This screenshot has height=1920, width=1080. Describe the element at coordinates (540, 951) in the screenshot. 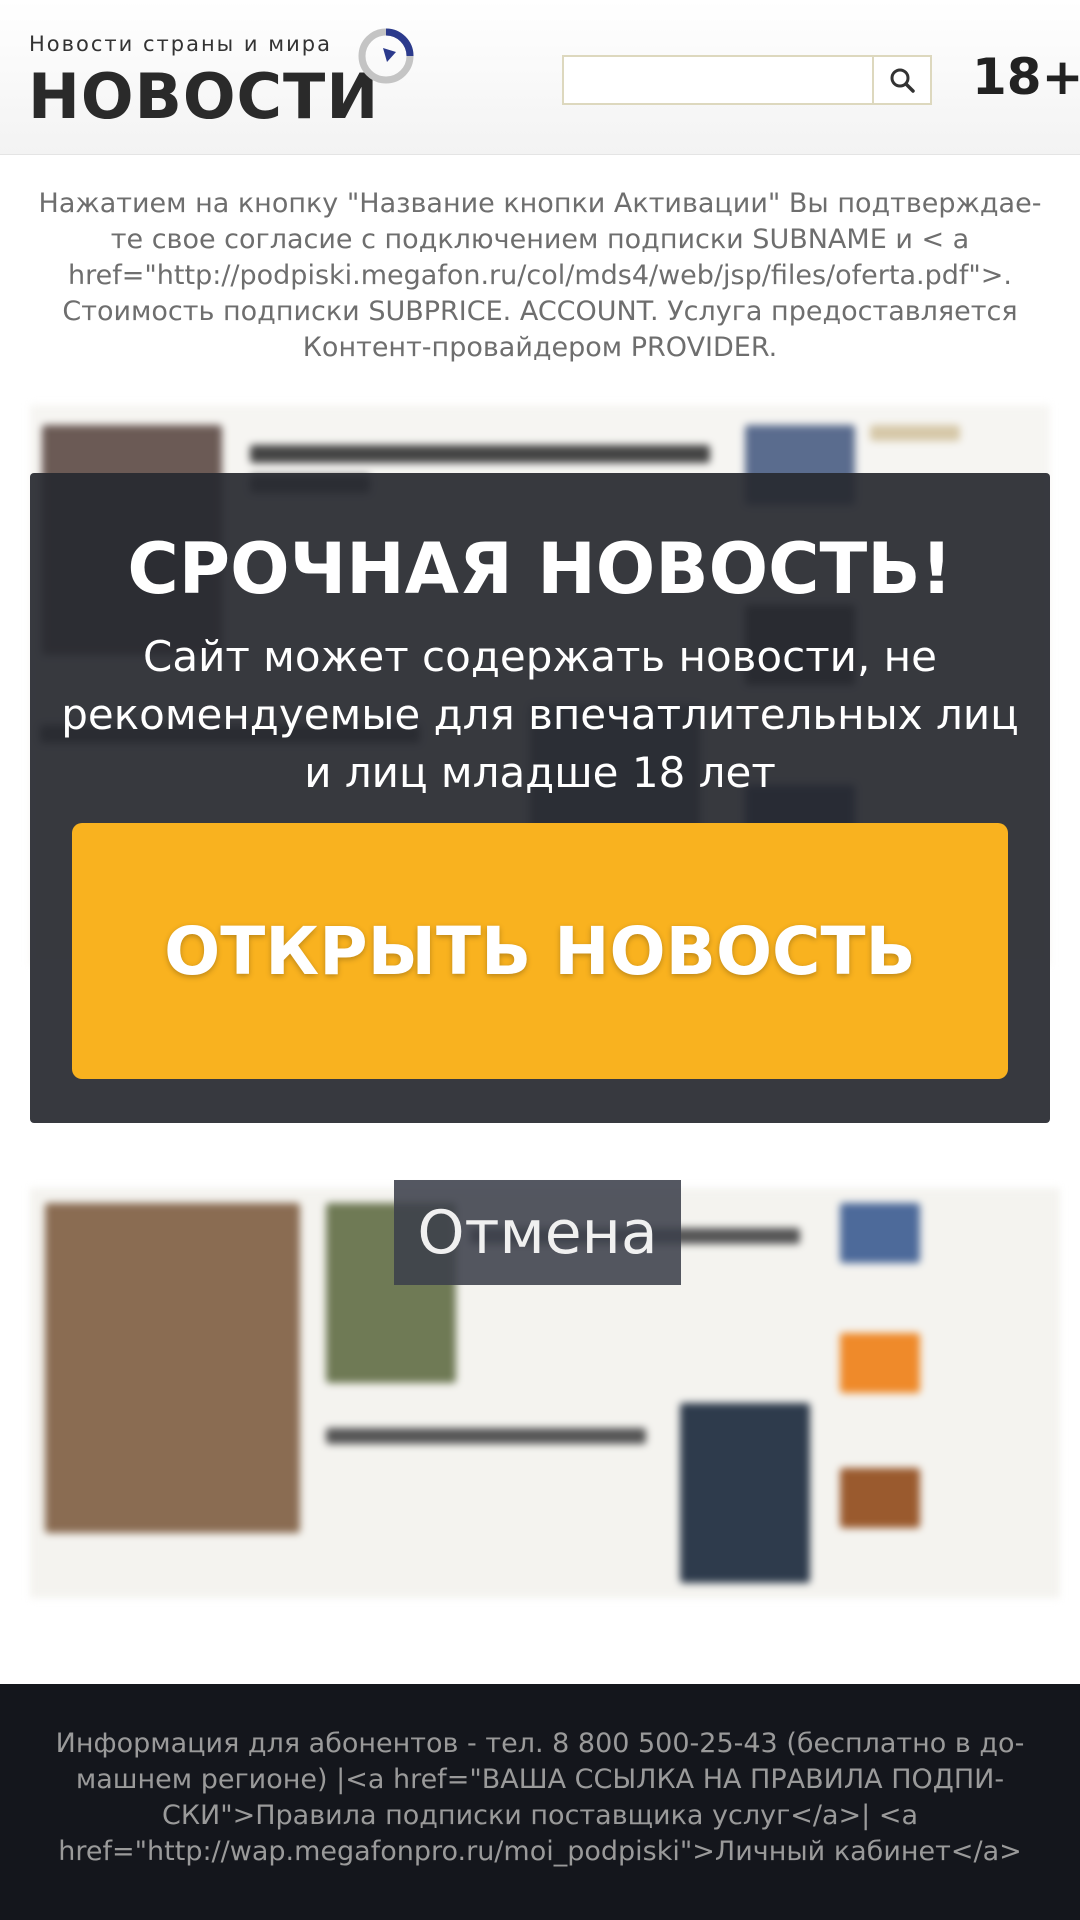

I see `open-news-button: ОТКРЫТЬ НОВОСТЬ` at that location.